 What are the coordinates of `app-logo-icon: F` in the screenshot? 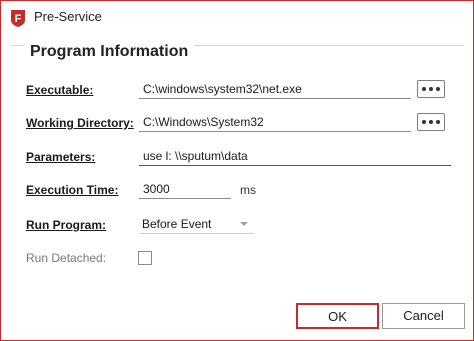 It's located at (18, 18).